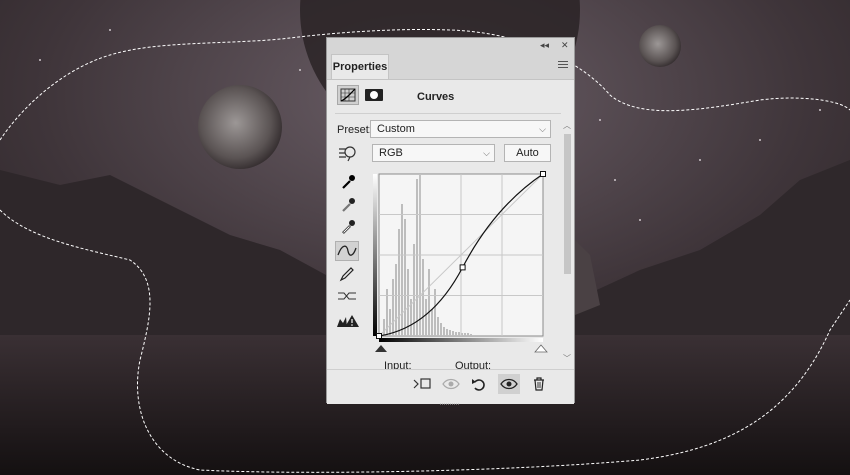 The height and width of the screenshot is (475, 850). Describe the element at coordinates (347, 153) in the screenshot. I see `targeted-adjustment-icon` at that location.